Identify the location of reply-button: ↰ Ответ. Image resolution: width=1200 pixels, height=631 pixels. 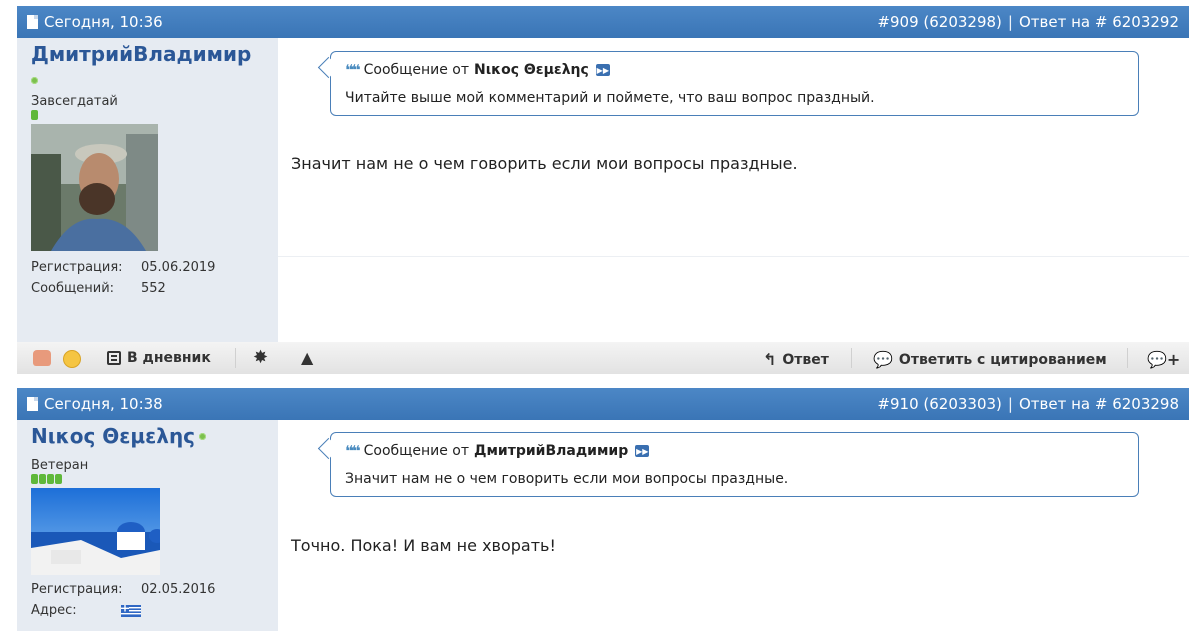
(796, 359).